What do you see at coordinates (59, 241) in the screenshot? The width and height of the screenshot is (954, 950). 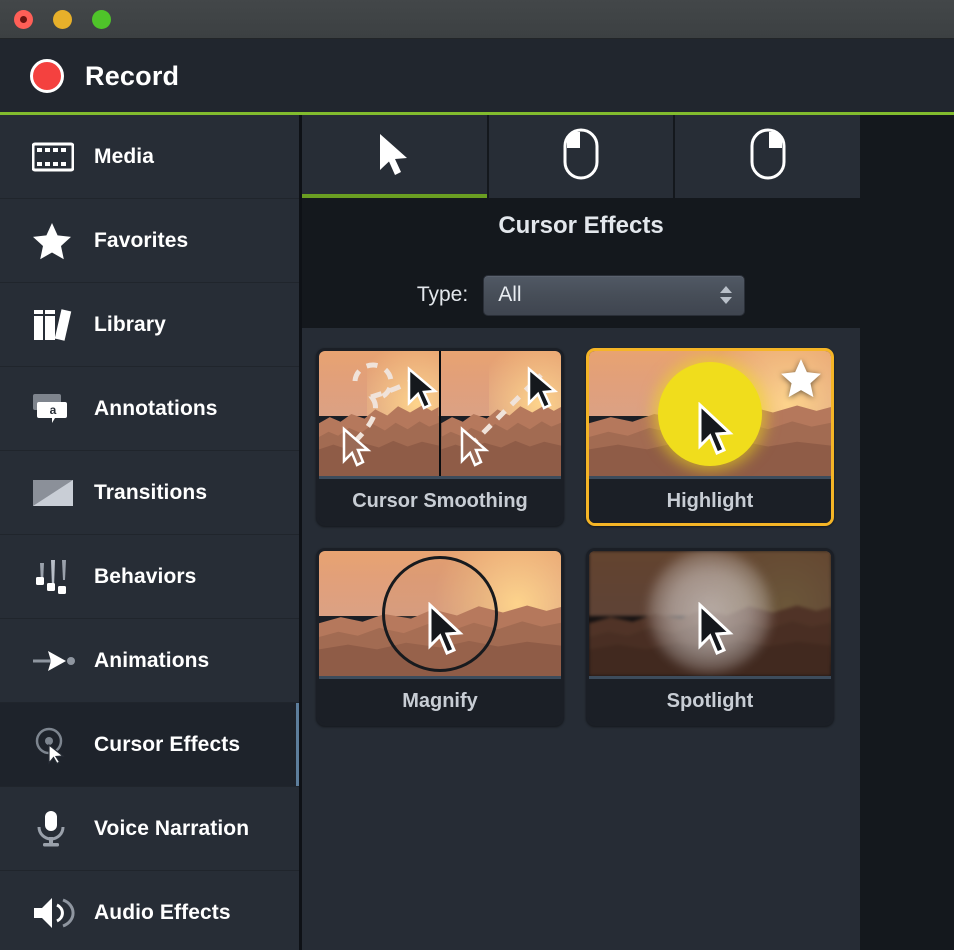 I see `star-icon` at bounding box center [59, 241].